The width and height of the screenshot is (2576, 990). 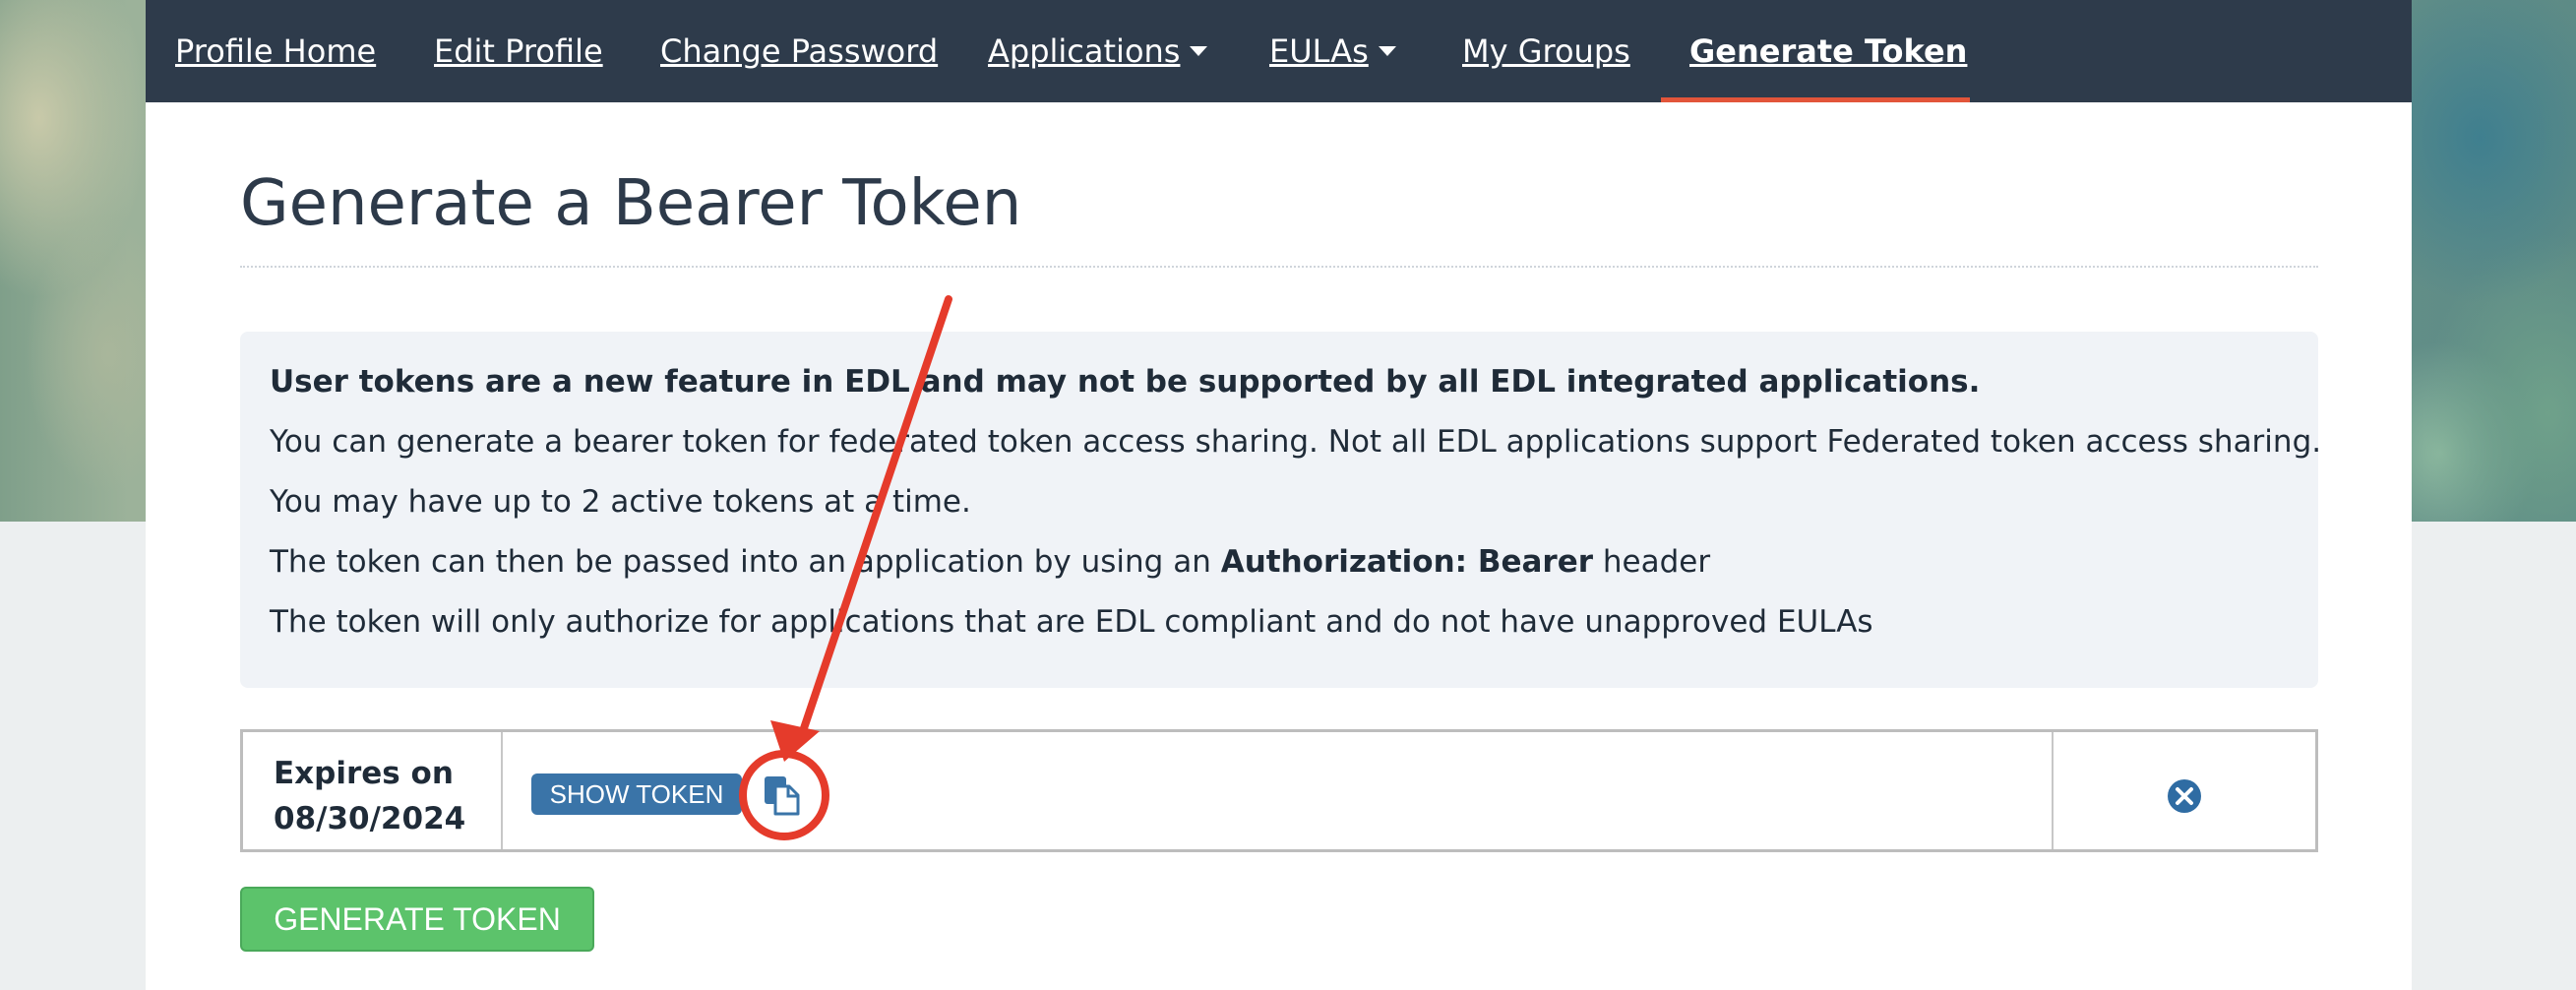 I want to click on nav-applications: Applications, so click(x=1098, y=51).